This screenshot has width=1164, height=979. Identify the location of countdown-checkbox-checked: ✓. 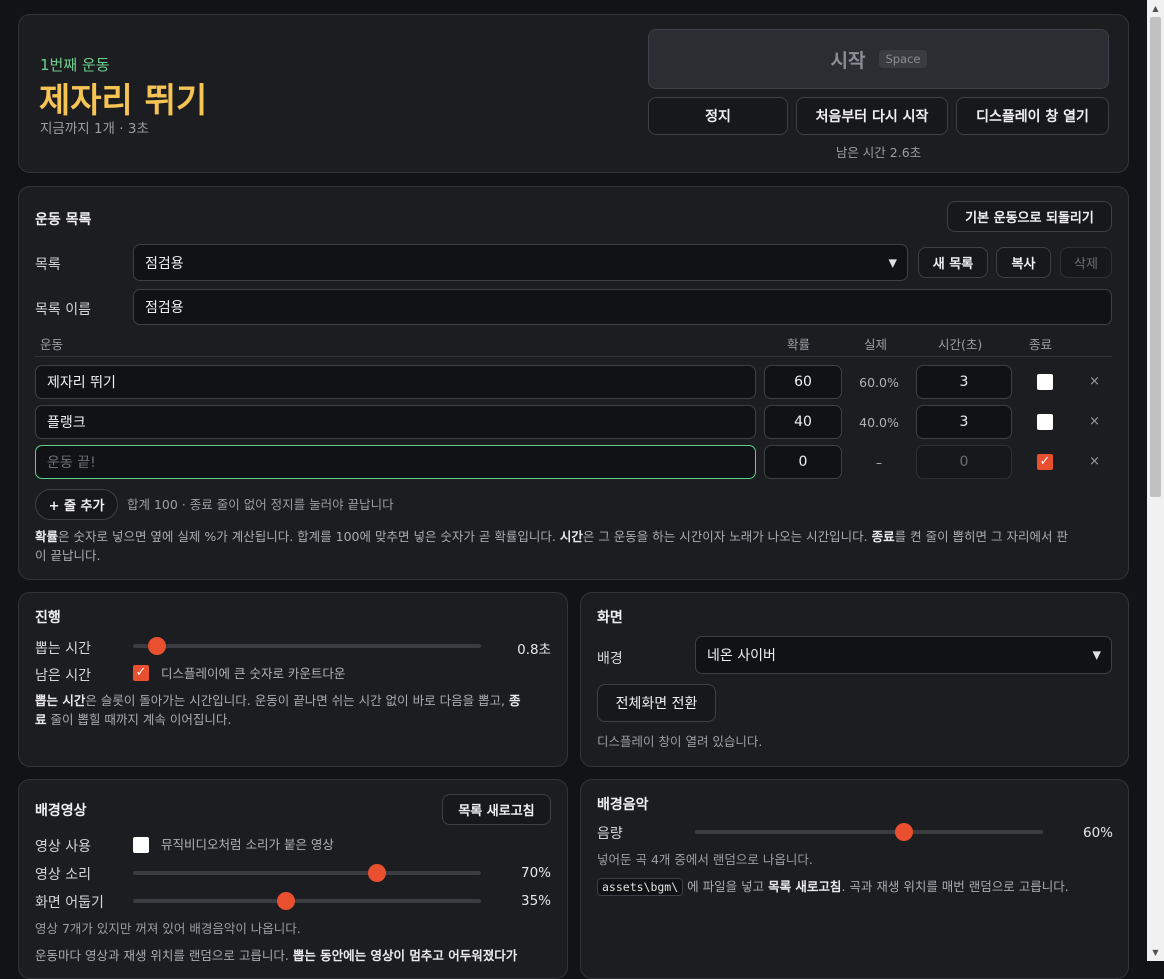
(141, 673).